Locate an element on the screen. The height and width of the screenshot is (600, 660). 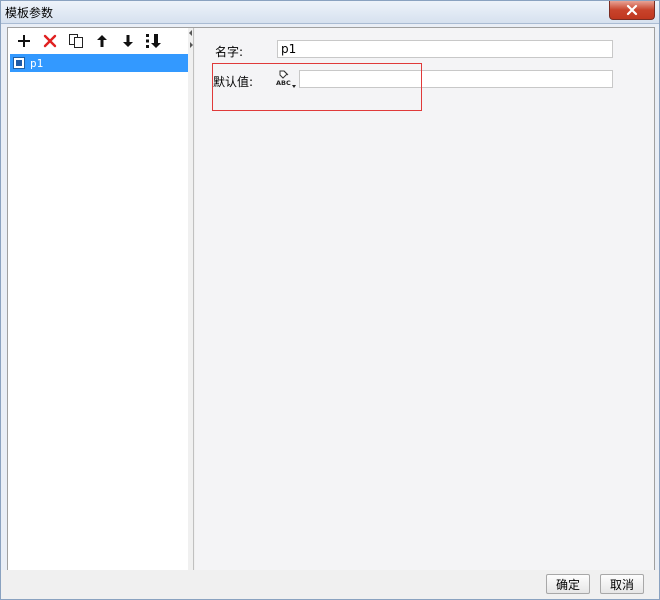
copy-icon is located at coordinates (76, 41).